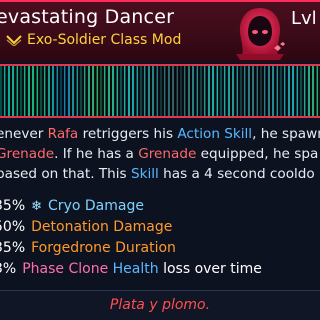  I want to click on keyword-rafa: Rafa, so click(63, 134).